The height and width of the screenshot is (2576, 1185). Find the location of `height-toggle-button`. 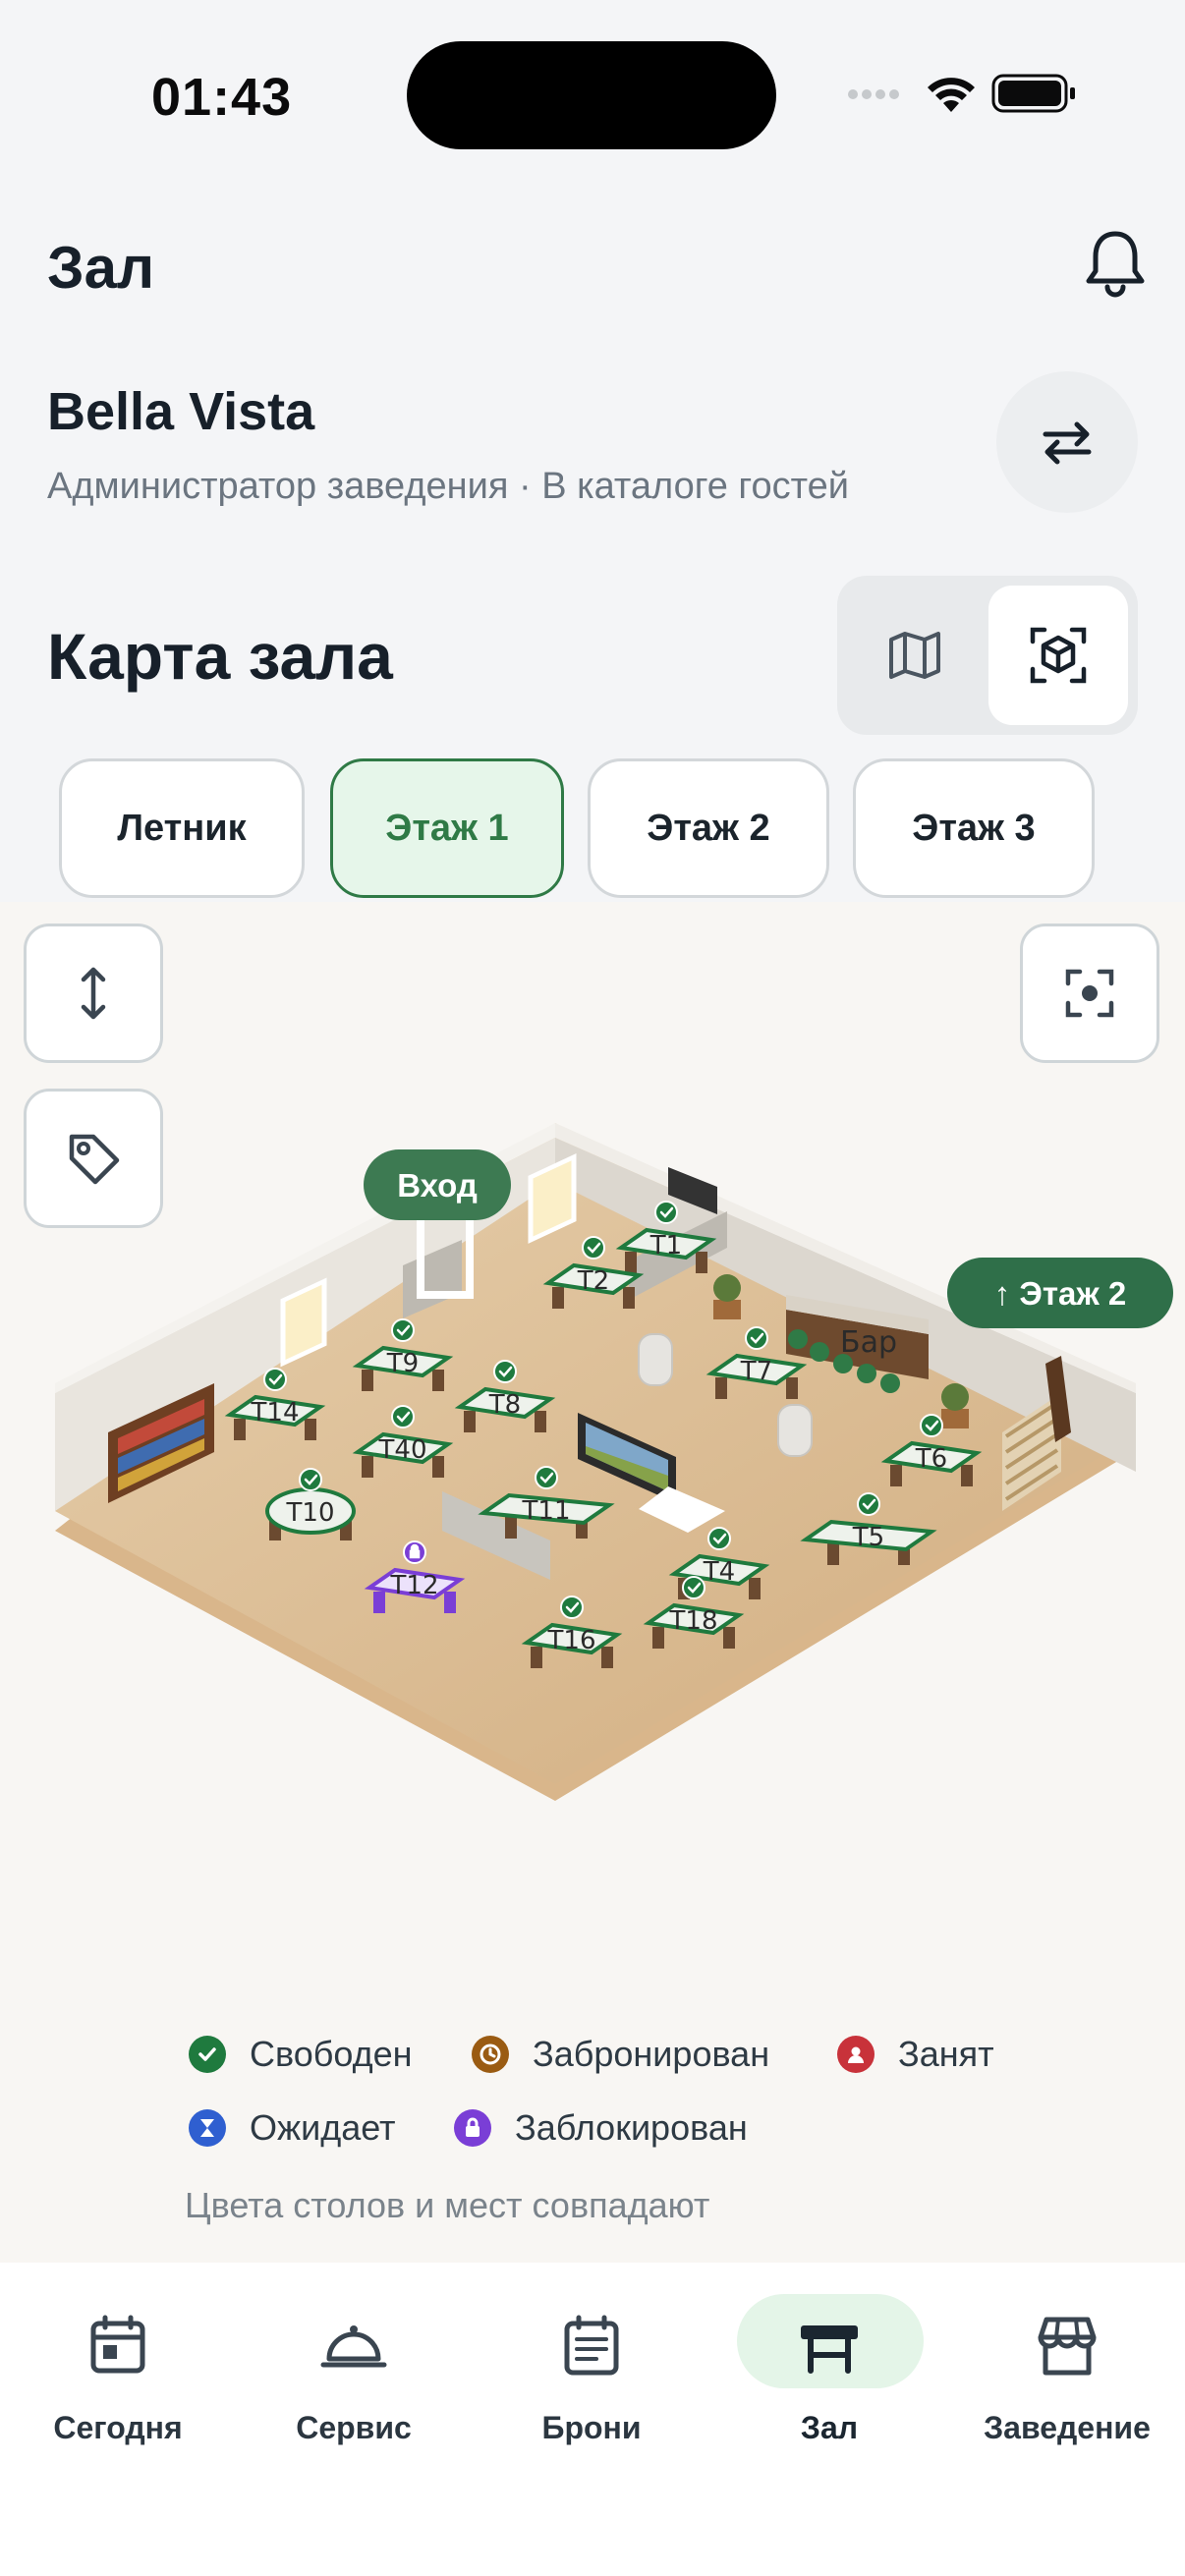

height-toggle-button is located at coordinates (93, 993).